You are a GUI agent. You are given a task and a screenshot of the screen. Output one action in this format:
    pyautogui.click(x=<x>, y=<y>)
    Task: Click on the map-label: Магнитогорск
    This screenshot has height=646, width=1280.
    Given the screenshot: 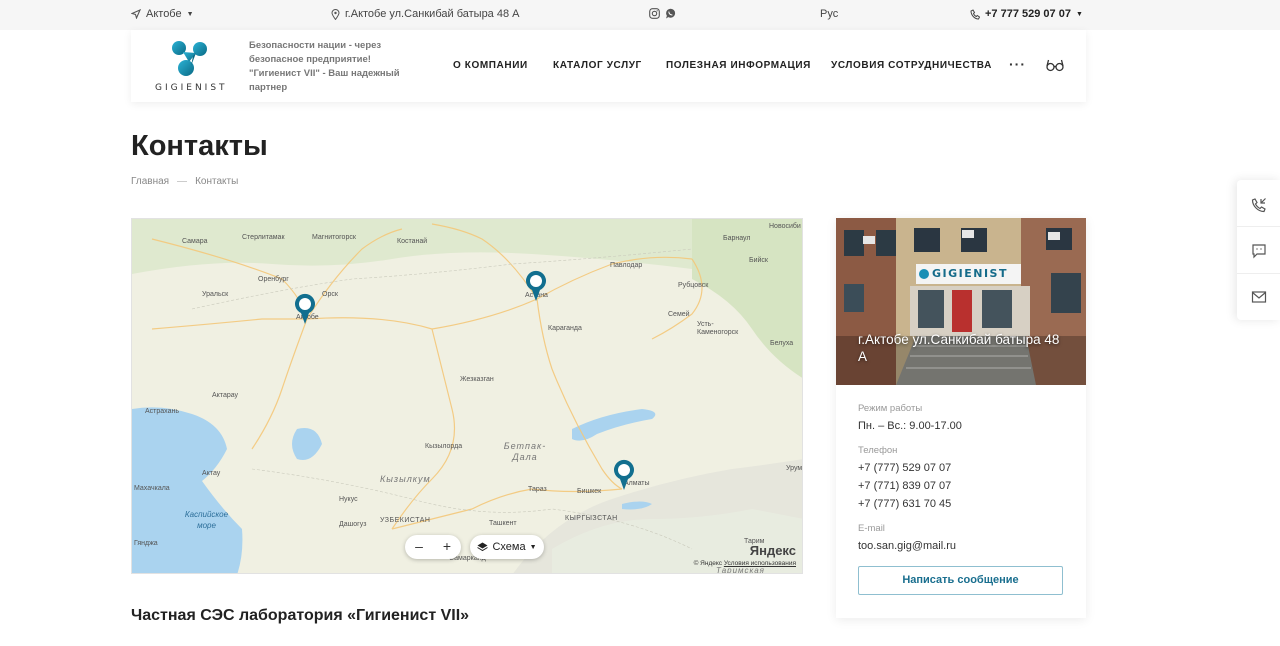 What is the action you would take?
    pyautogui.click(x=334, y=237)
    